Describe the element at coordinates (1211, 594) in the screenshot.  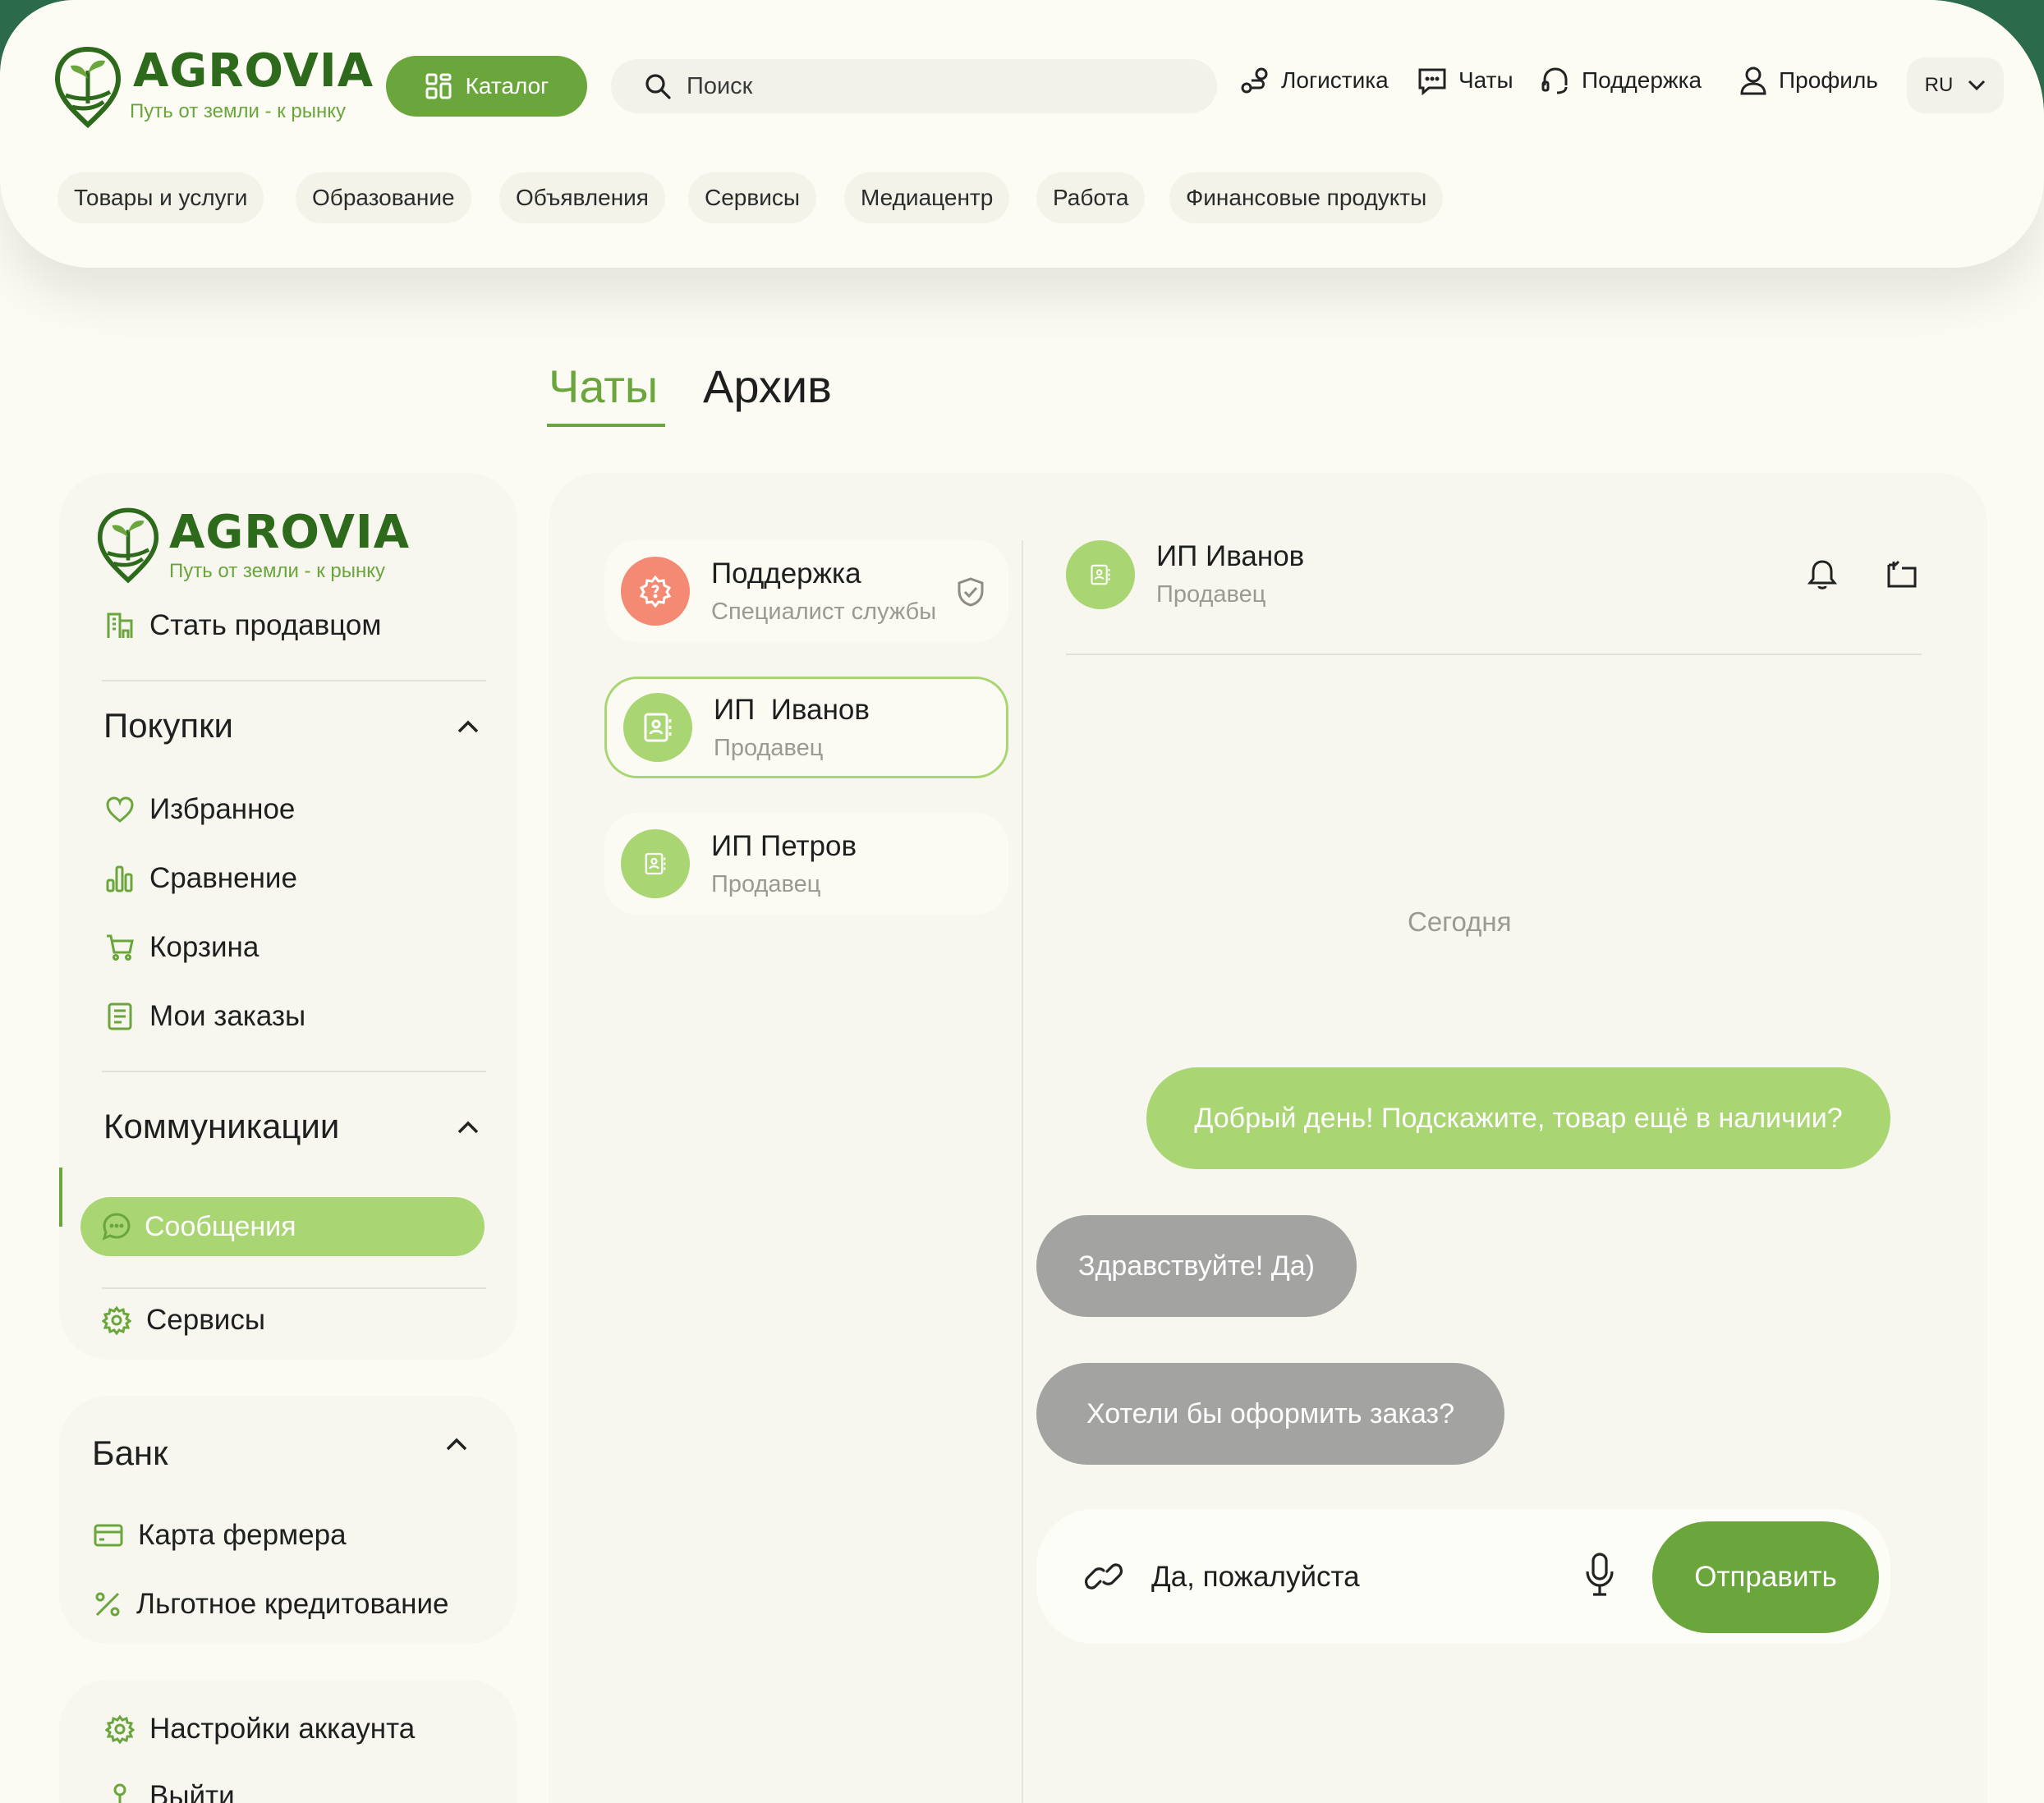
I see `conversation-role: Продавец` at that location.